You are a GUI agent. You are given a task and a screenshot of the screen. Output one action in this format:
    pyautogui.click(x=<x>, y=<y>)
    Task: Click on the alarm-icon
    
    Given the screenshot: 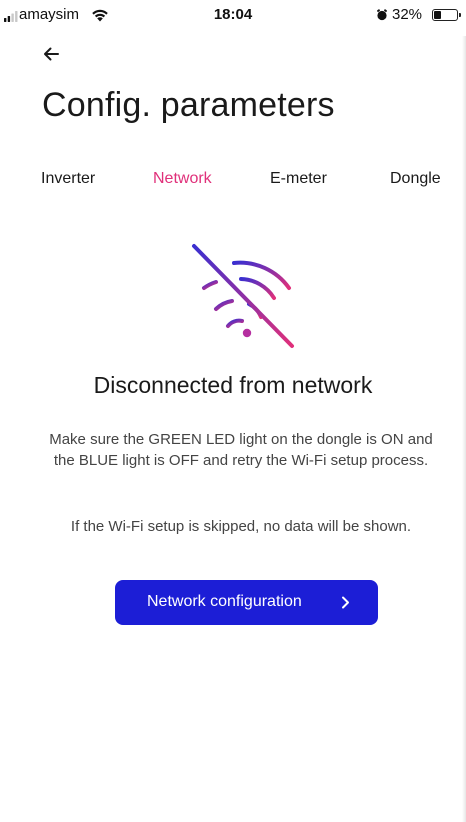 What is the action you would take?
    pyautogui.click(x=382, y=15)
    